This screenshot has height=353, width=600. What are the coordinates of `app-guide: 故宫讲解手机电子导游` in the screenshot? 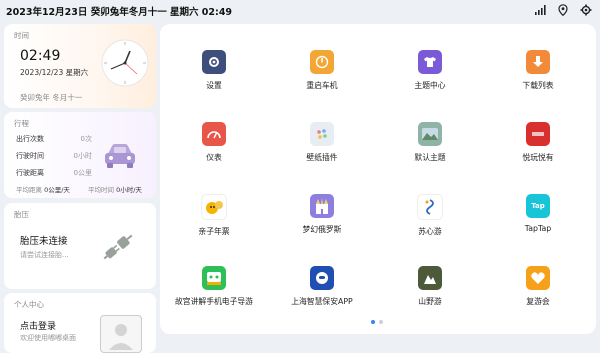 It's located at (214, 286).